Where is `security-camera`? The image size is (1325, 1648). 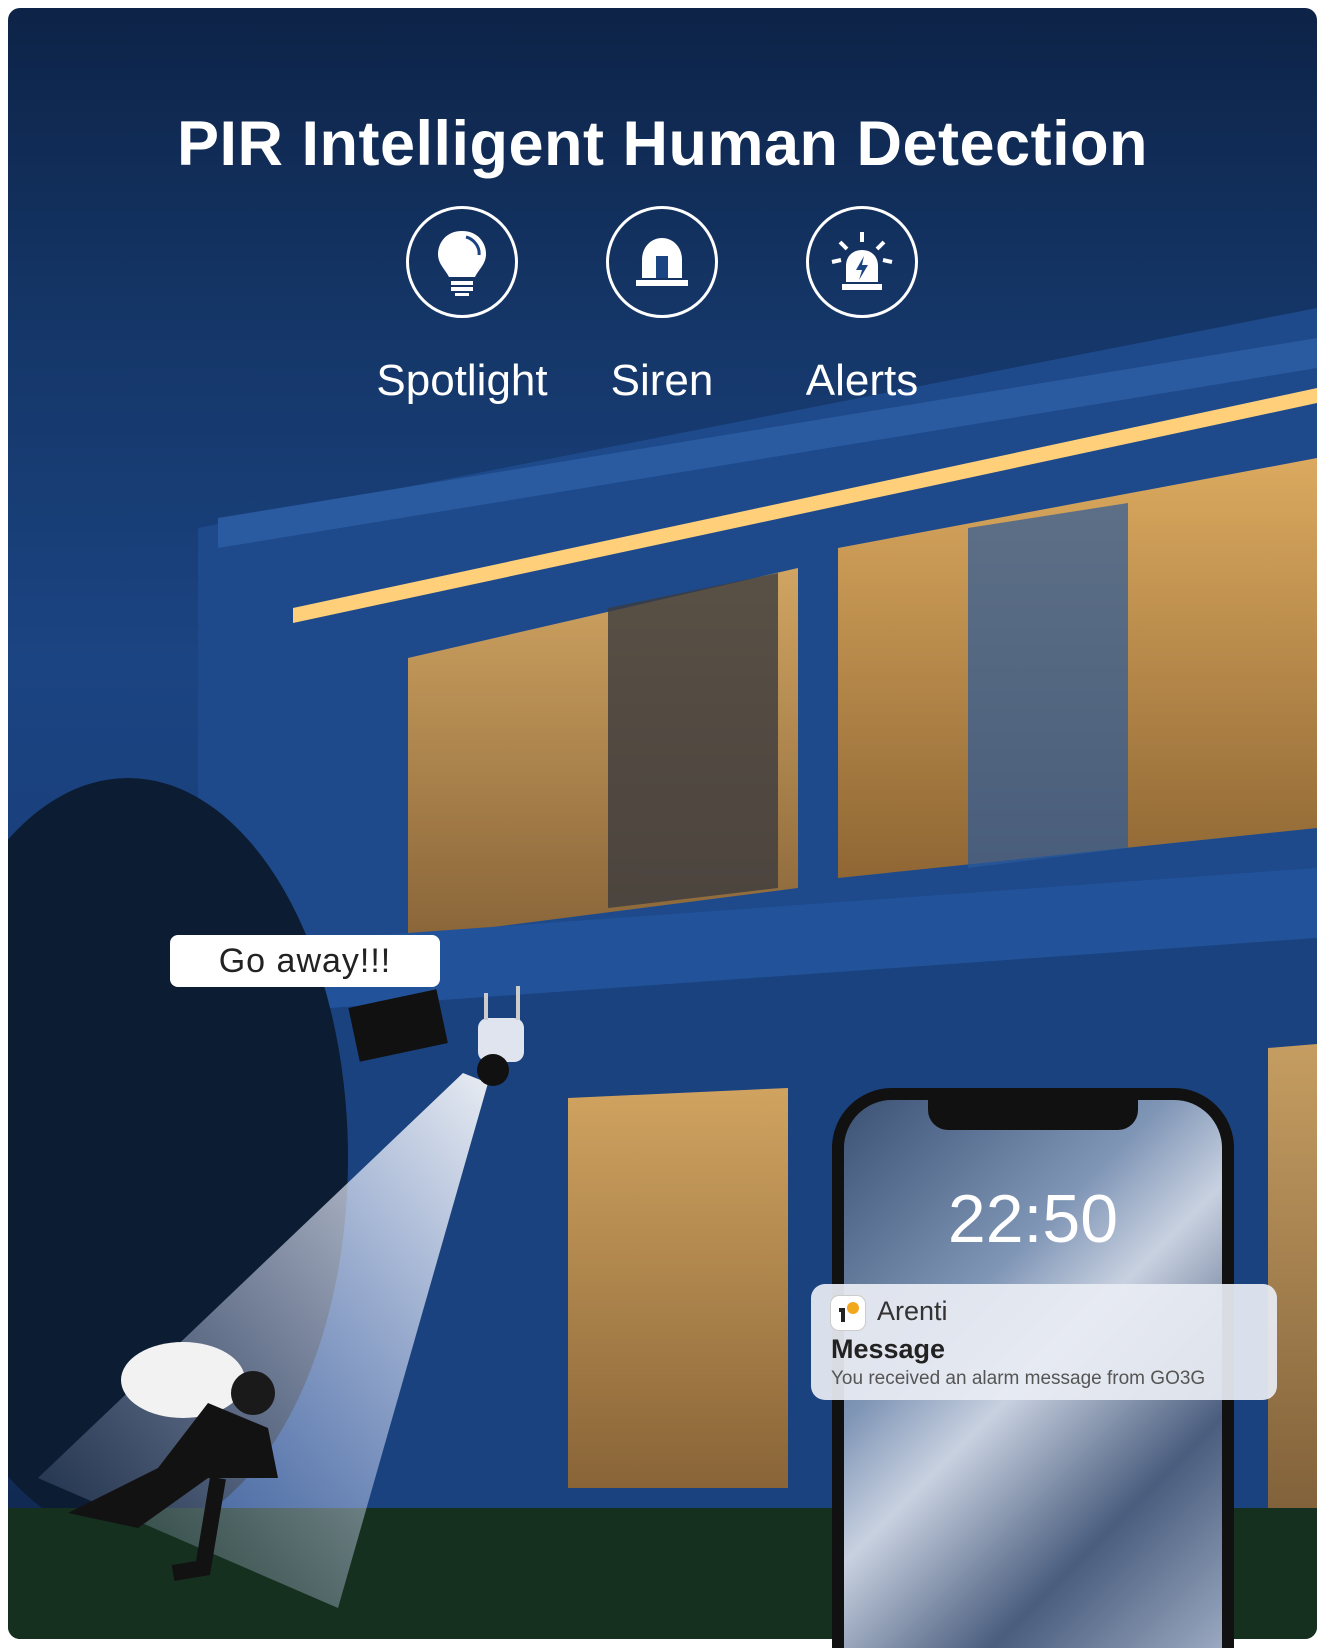 security-camera is located at coordinates (501, 1040).